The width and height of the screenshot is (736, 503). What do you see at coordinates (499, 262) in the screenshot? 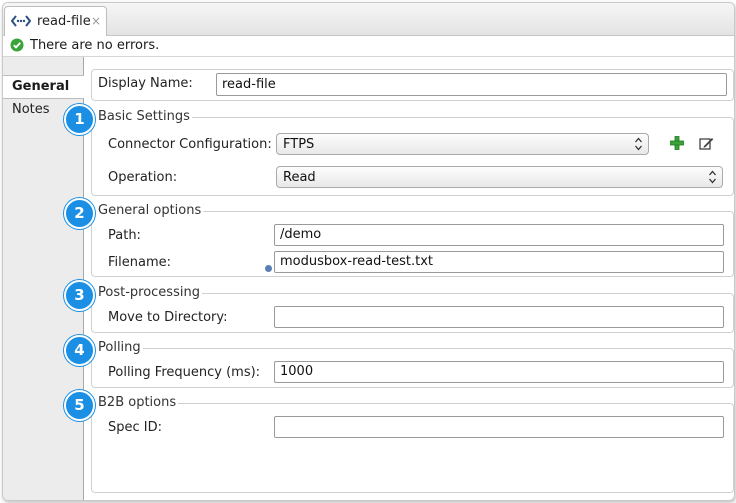
I see `filename-field: modusbox-read-test.txt` at bounding box center [499, 262].